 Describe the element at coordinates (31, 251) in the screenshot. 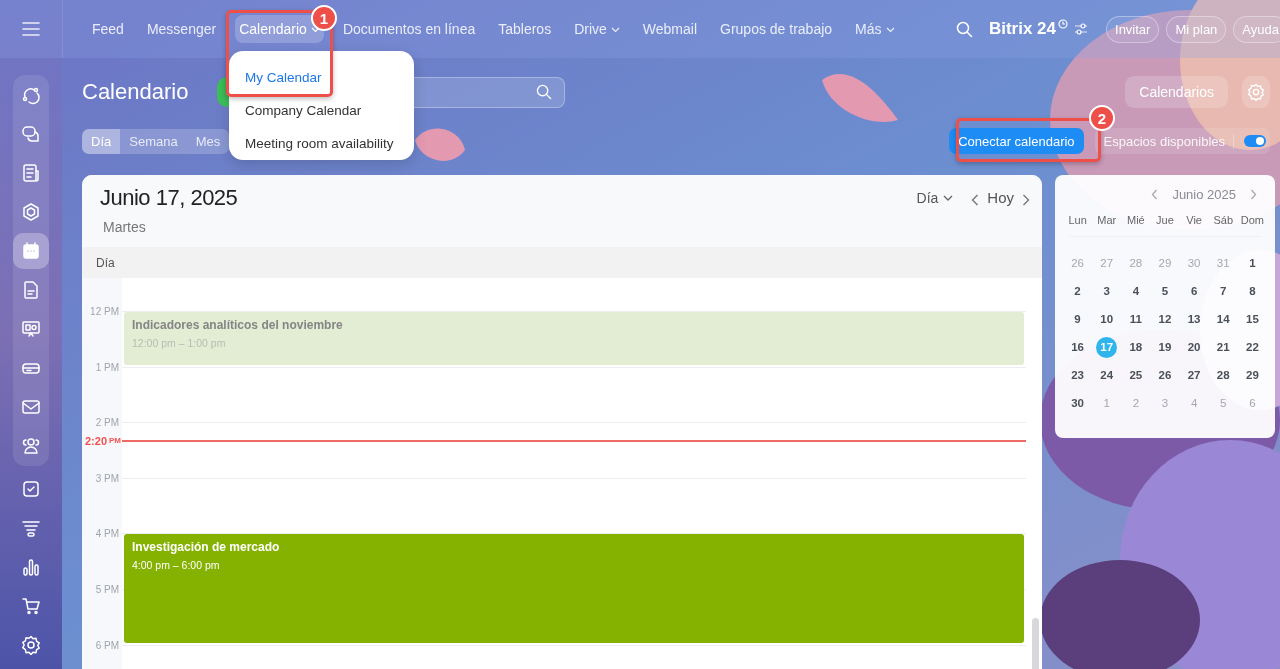

I see `calendar-icon` at that location.